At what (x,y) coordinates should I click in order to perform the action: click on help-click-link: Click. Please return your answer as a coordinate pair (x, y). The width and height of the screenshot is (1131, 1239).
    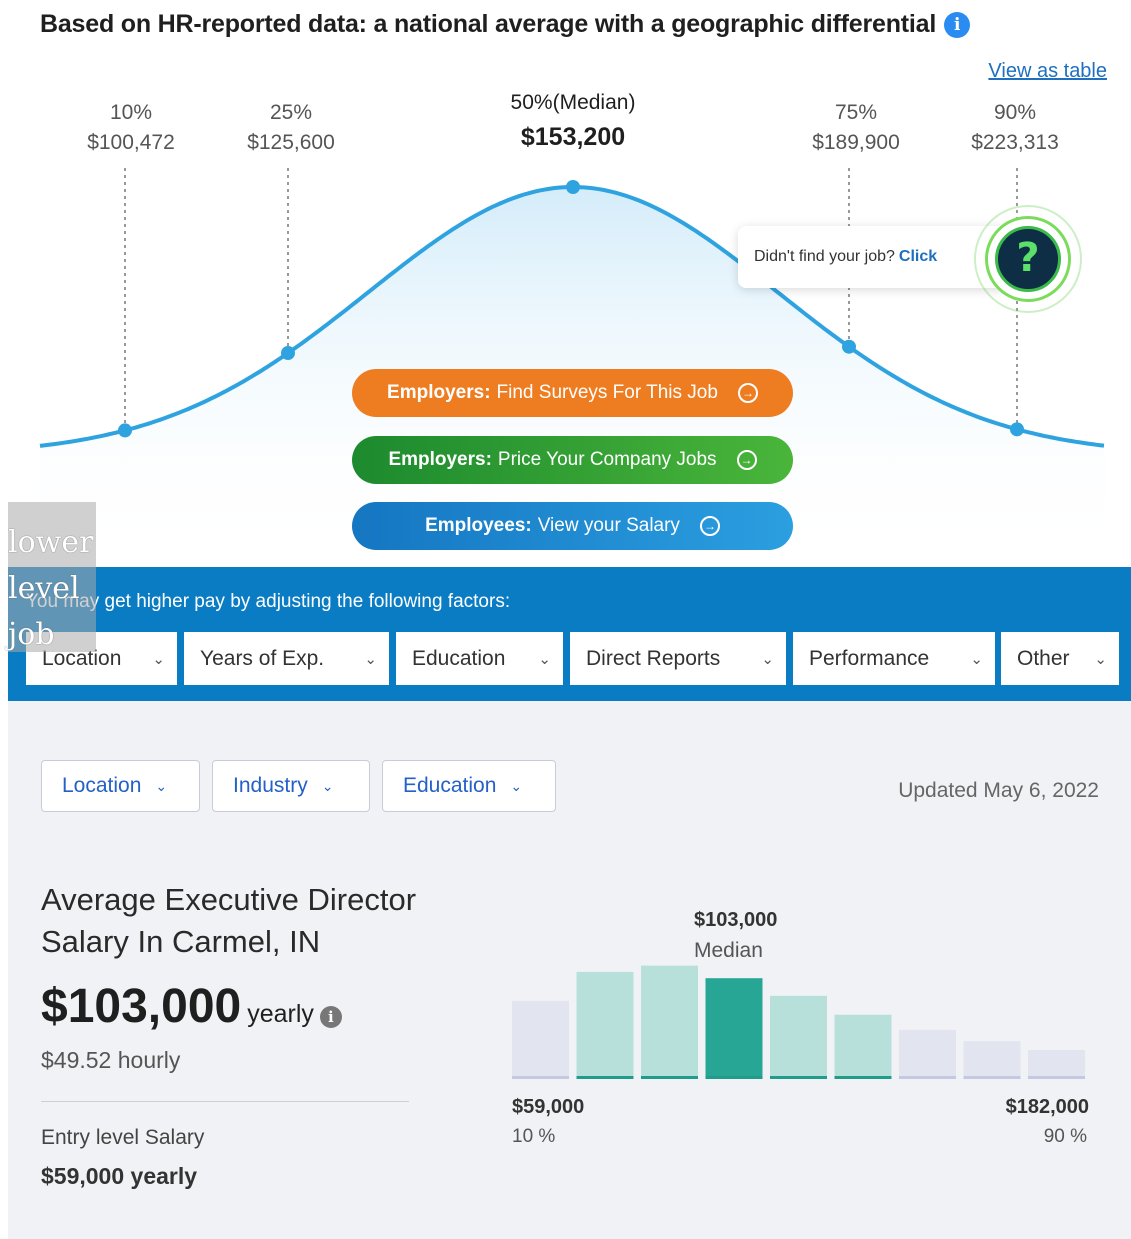
    Looking at the image, I should click on (918, 257).